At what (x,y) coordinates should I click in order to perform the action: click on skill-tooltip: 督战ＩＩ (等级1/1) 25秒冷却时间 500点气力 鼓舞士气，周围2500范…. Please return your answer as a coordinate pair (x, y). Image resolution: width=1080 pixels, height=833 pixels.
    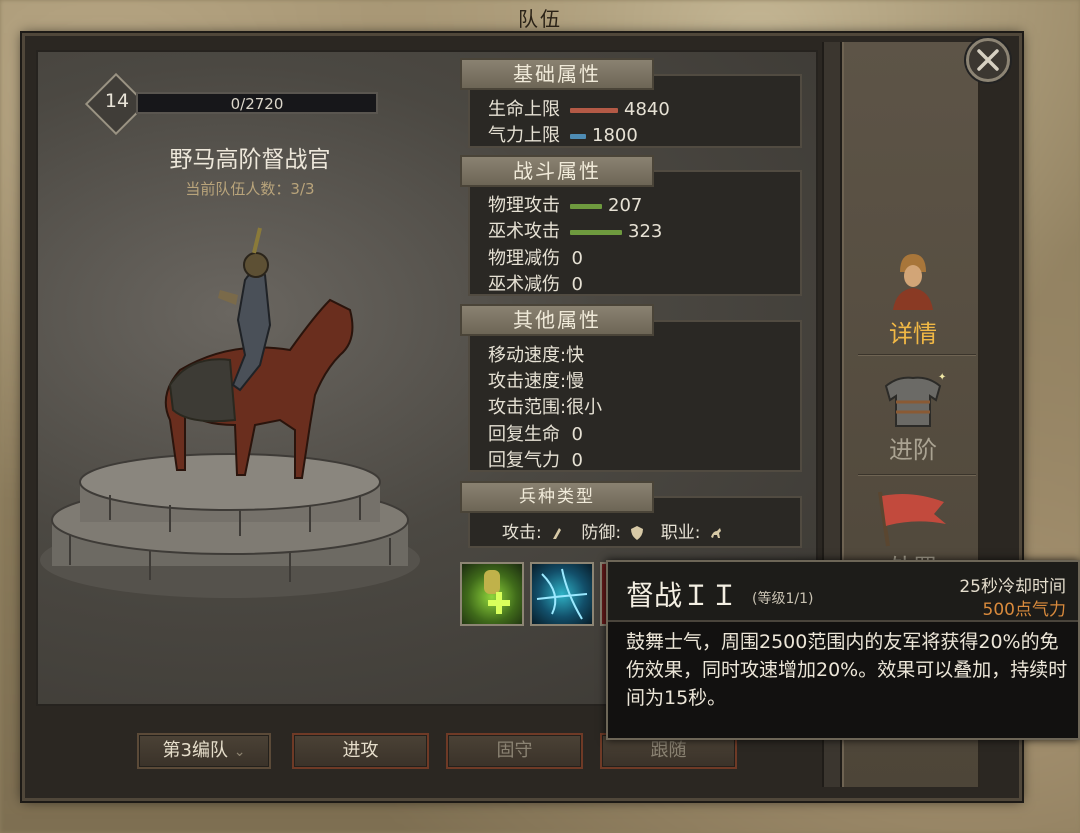
    Looking at the image, I should click on (843, 650).